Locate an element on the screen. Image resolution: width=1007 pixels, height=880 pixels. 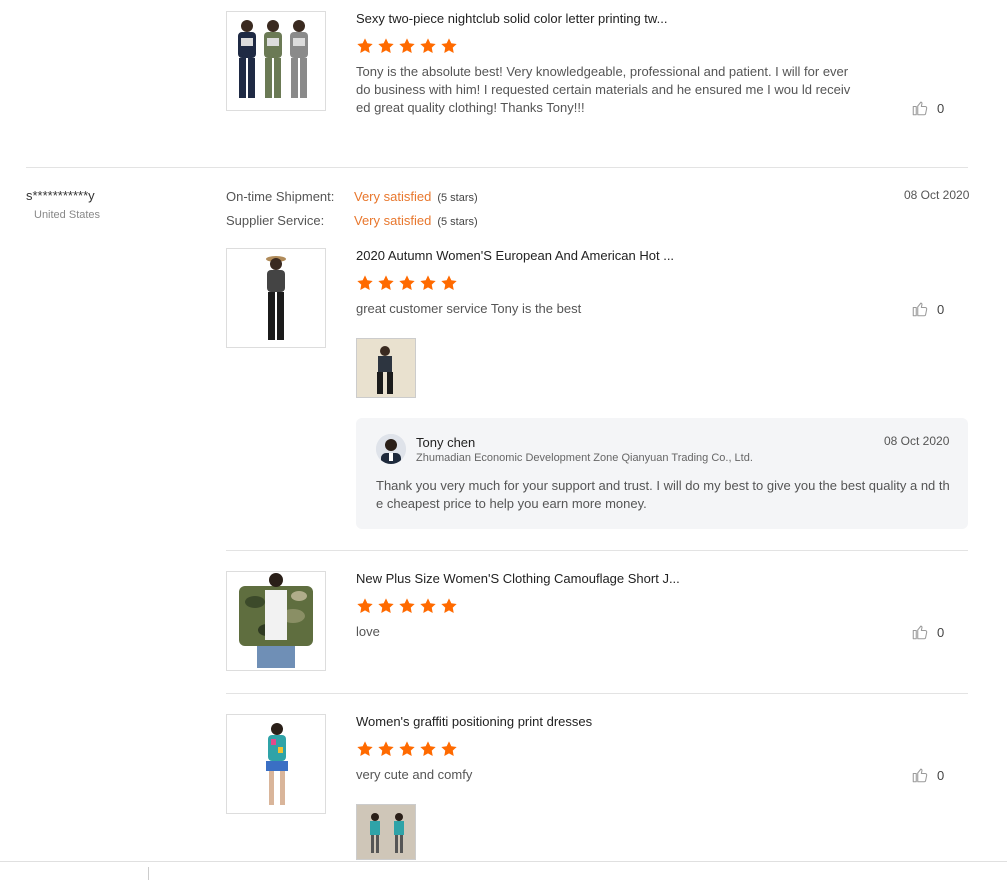
seller-avatar is located at coordinates (391, 449).